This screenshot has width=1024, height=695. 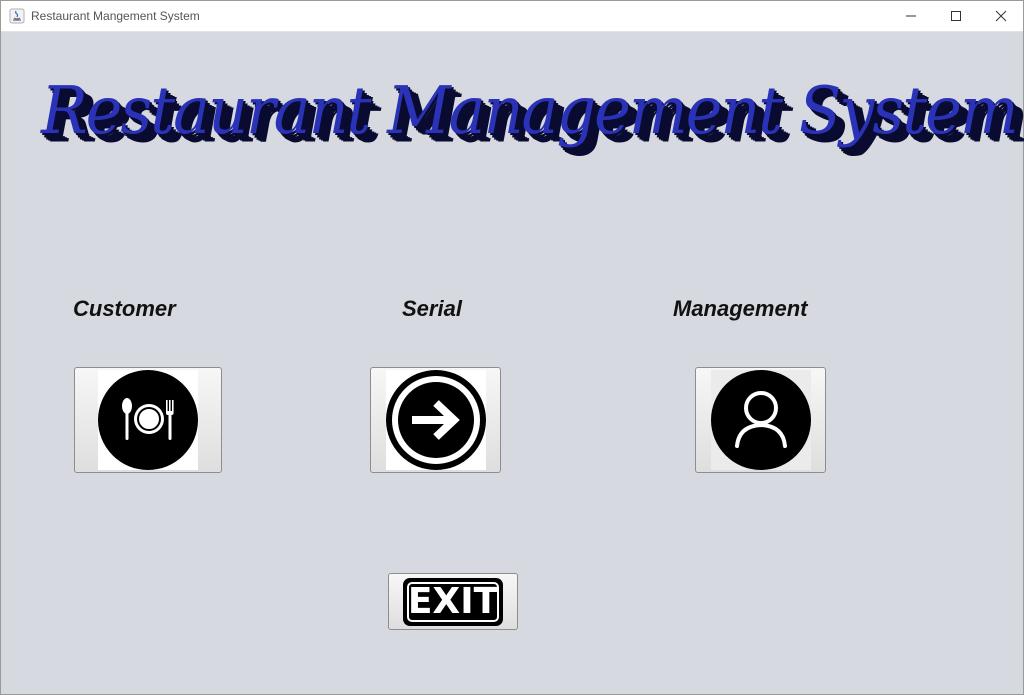 I want to click on title-bar: Restaurant Mangement System, so click(x=512, y=16).